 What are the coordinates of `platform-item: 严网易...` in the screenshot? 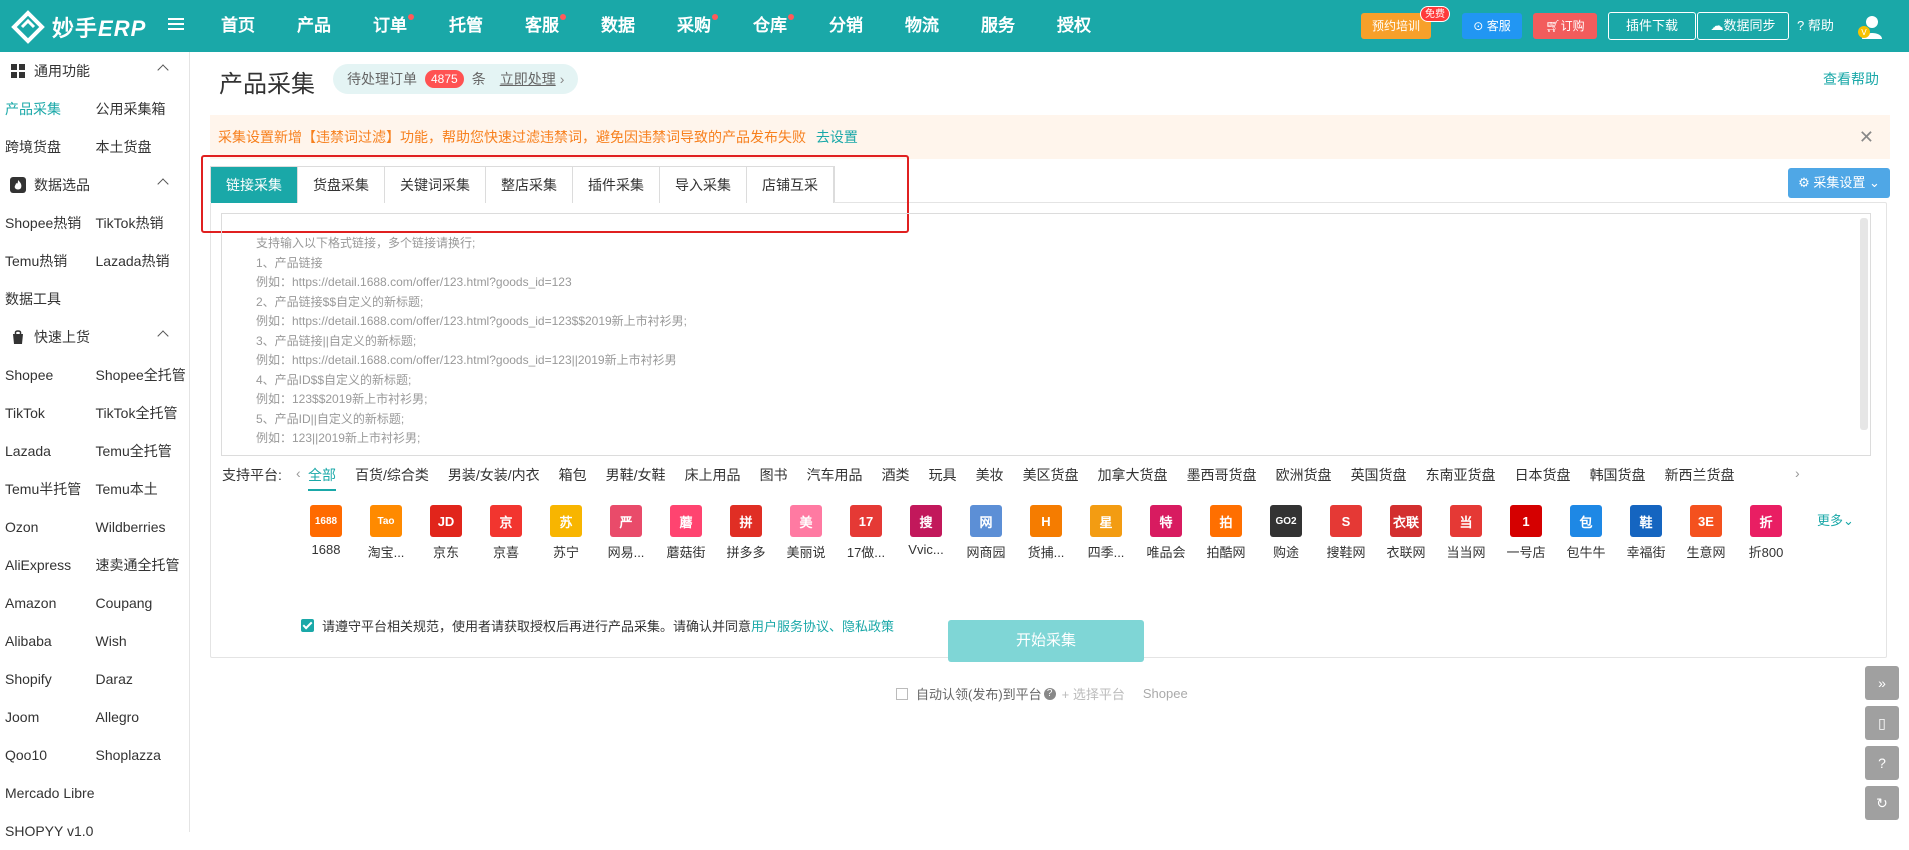 It's located at (626, 533).